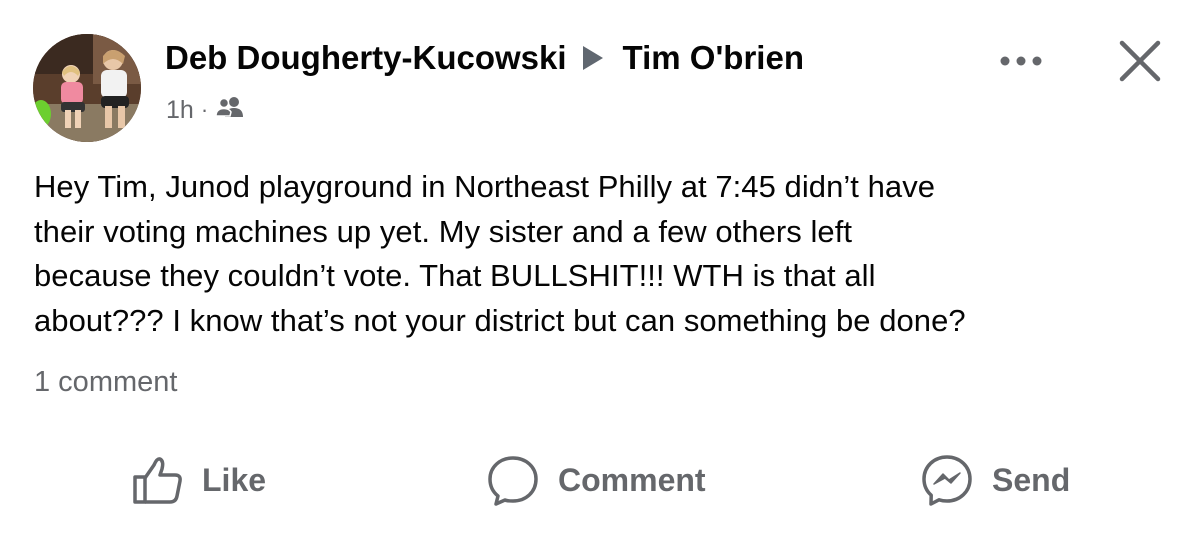 This screenshot has height=533, width=1200. I want to click on more-options-icon, so click(1021, 61).